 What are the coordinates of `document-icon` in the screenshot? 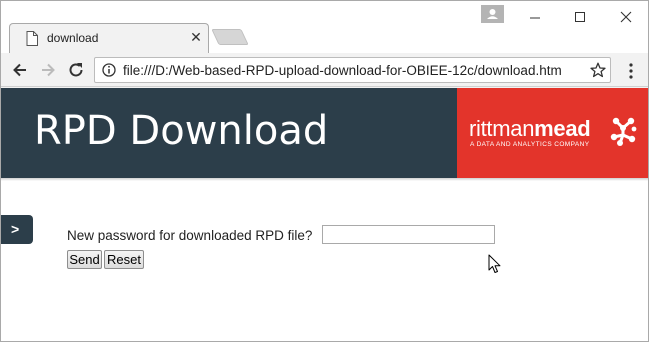 It's located at (32, 38).